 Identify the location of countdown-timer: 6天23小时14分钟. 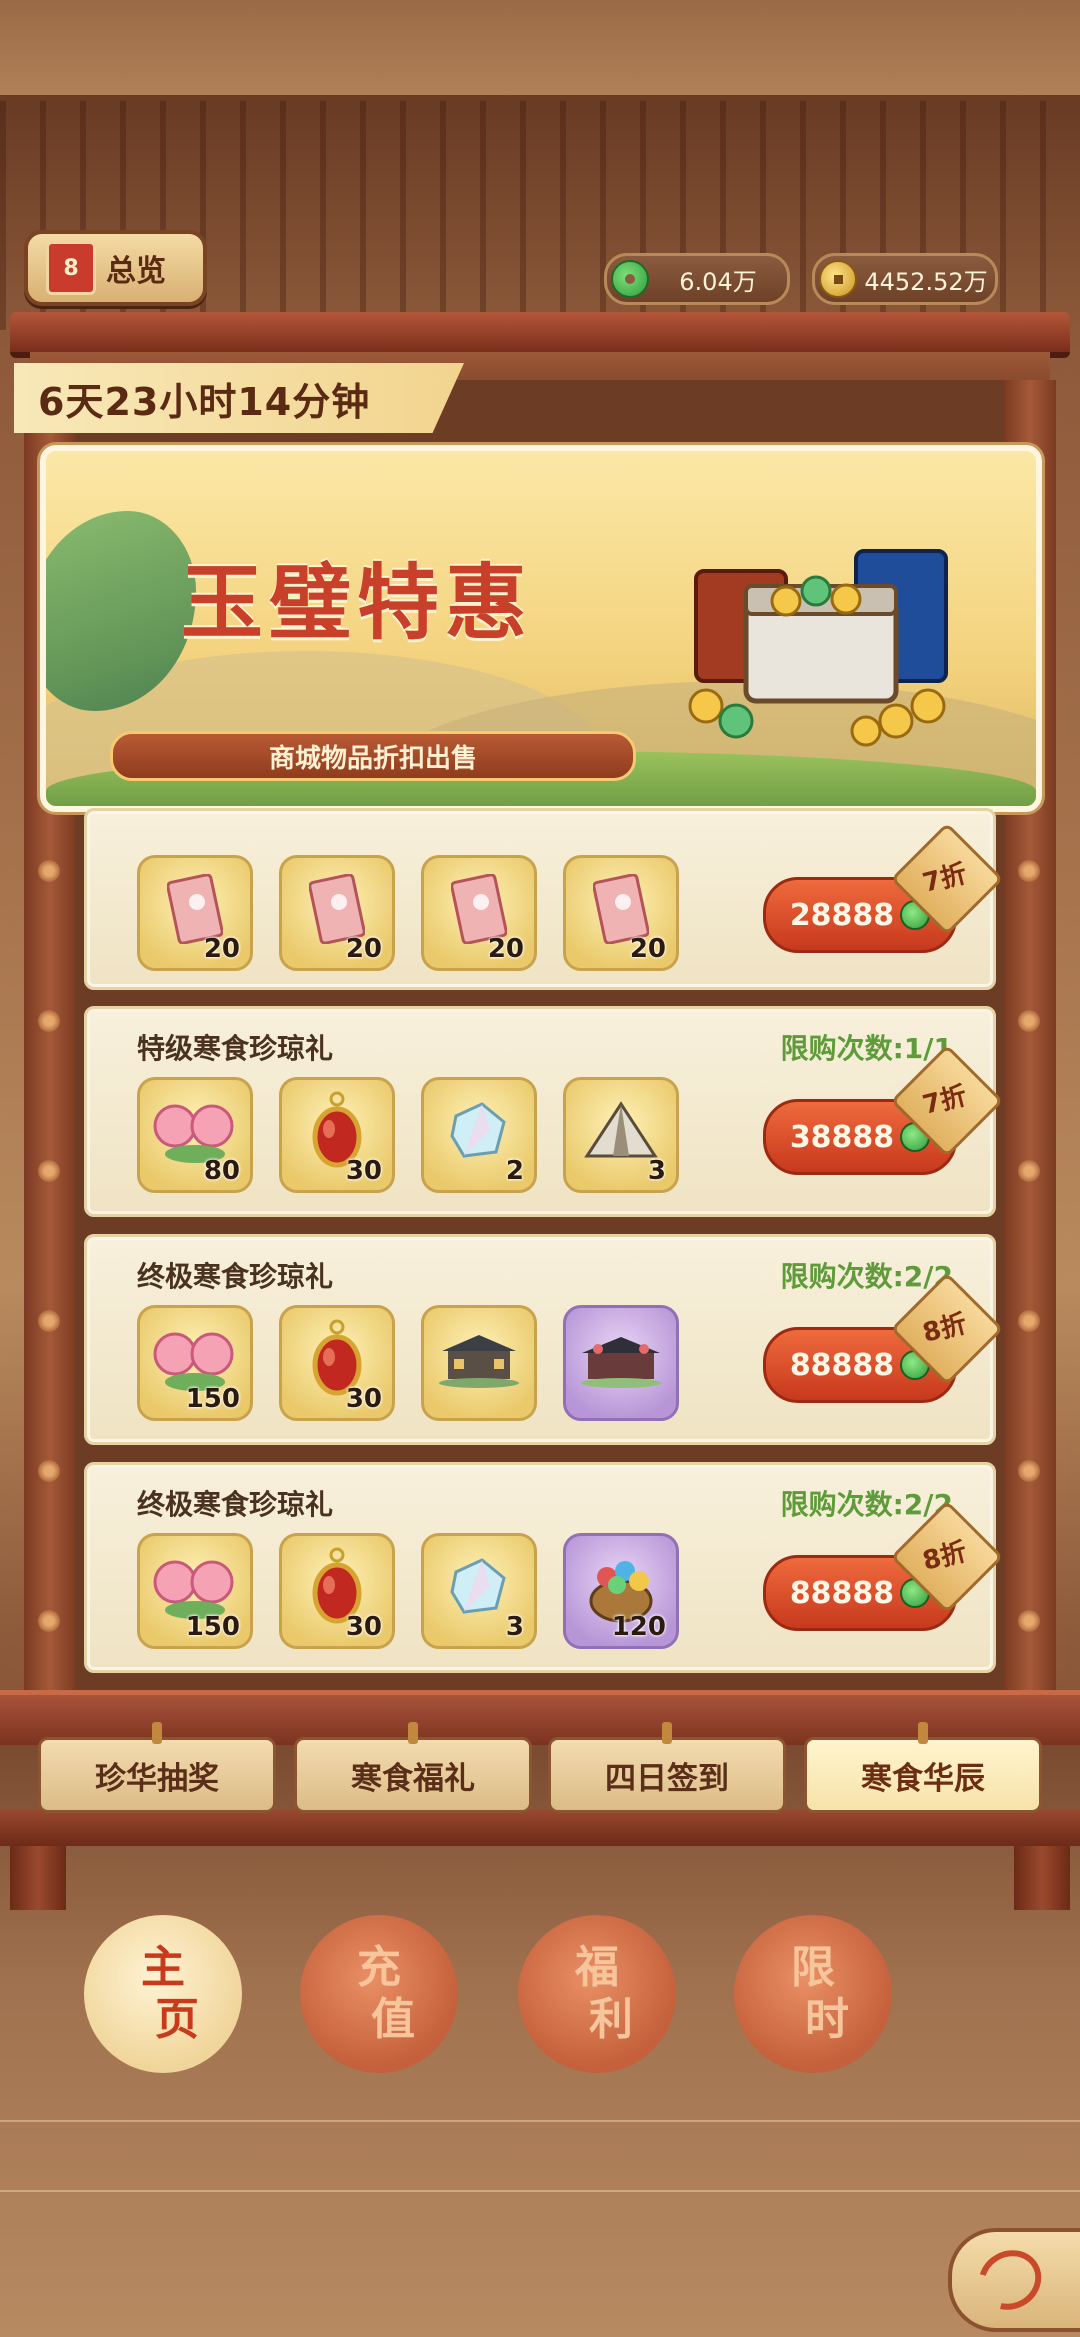
(204, 401).